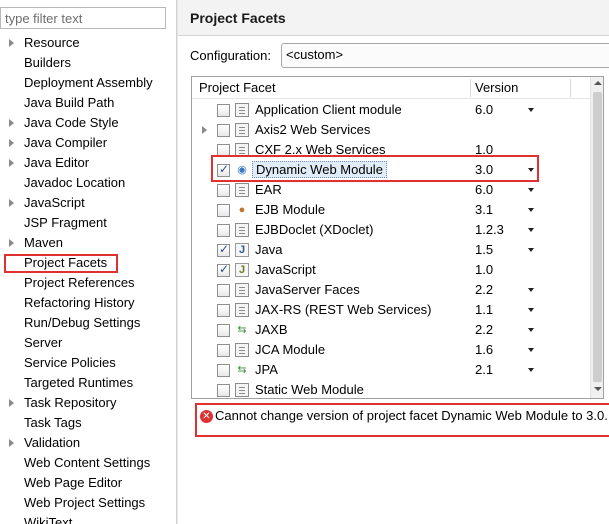  Describe the element at coordinates (598, 389) in the screenshot. I see `scroll-down-arrow-icon` at that location.